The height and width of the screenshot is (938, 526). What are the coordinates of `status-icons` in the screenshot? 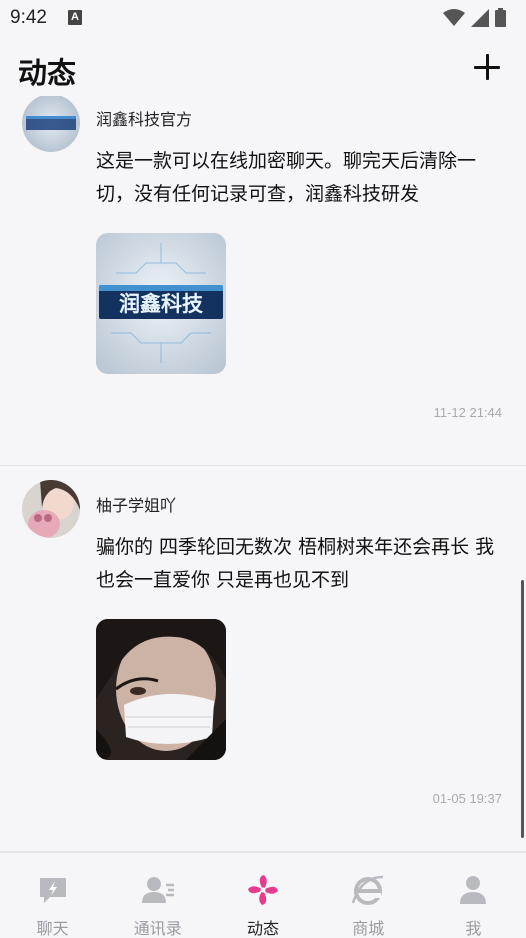 It's located at (474, 17).